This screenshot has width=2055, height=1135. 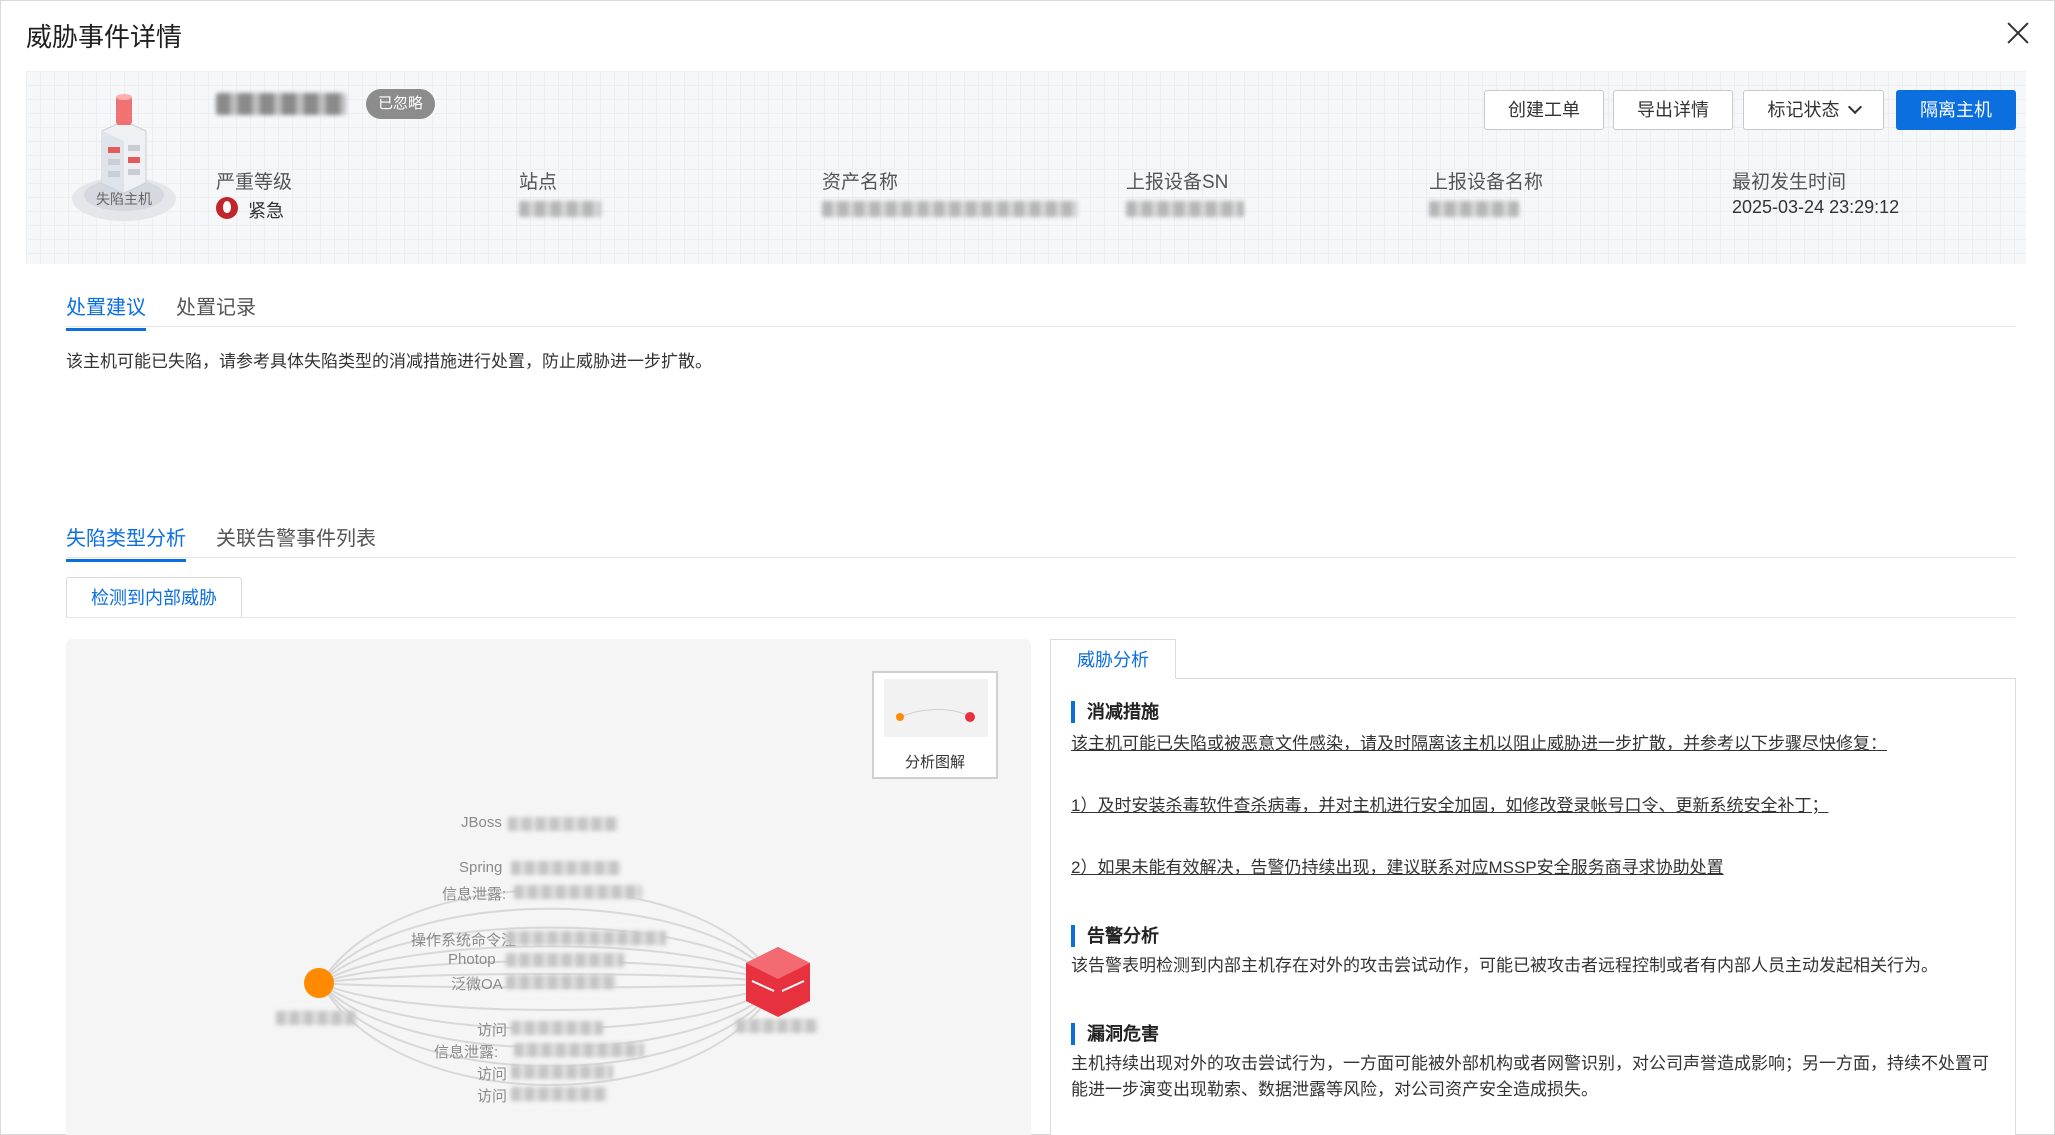 What do you see at coordinates (124, 199) in the screenshot?
I see `host-icon-caption: 失陷主机` at bounding box center [124, 199].